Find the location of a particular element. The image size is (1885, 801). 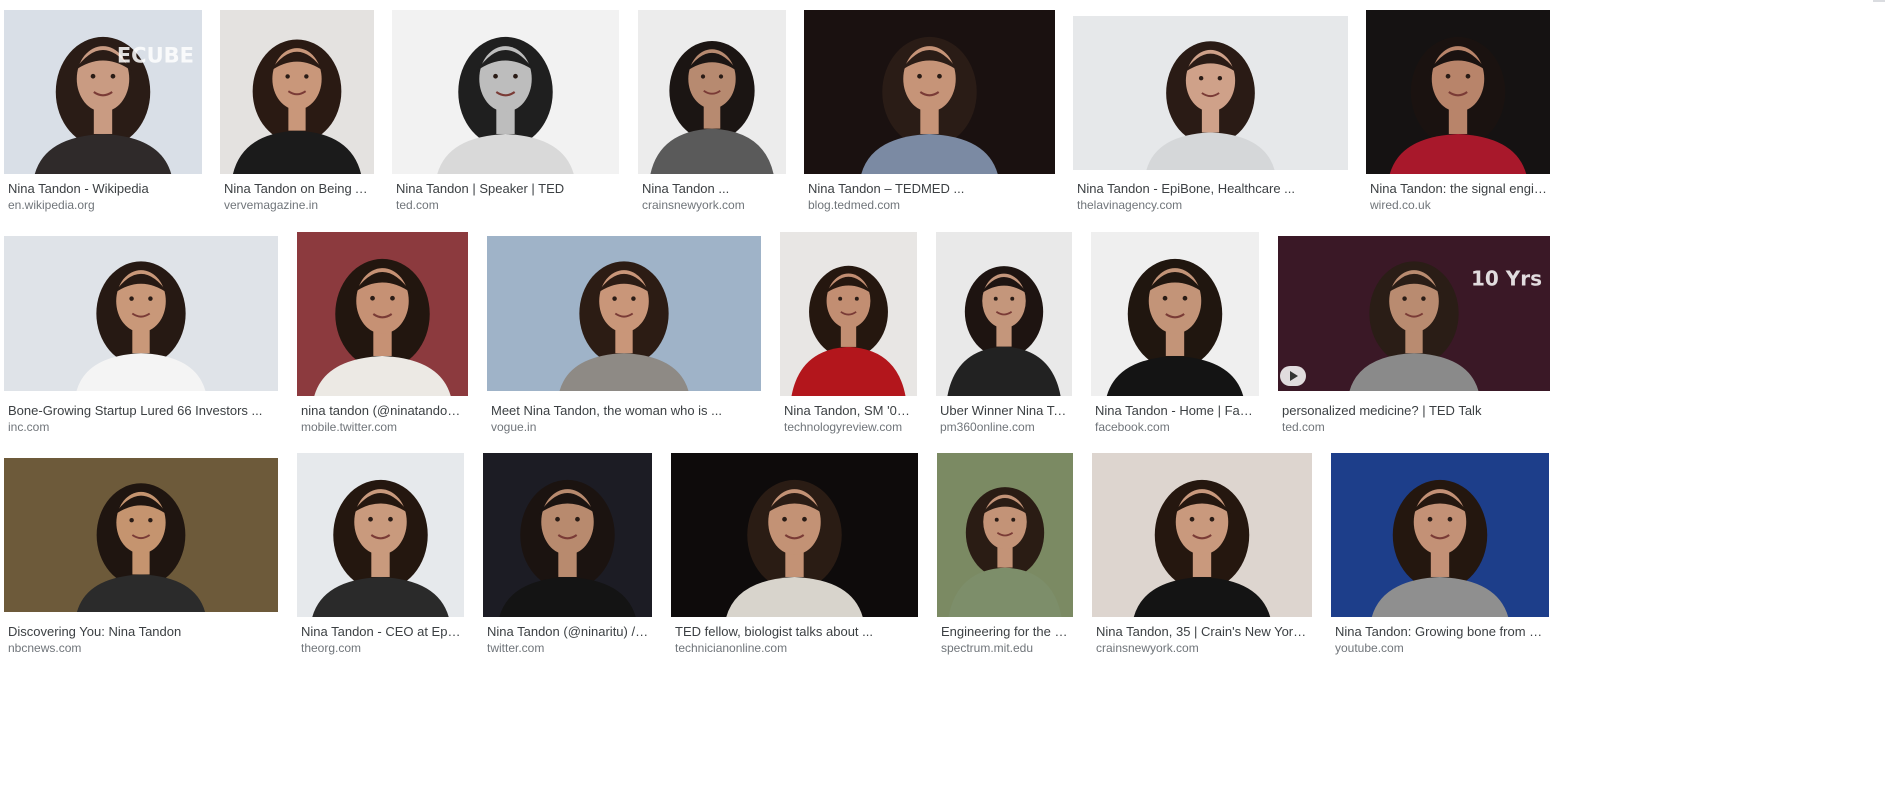

result-title-link: Nina Tandon - Wikipedia is located at coordinates (104, 189).